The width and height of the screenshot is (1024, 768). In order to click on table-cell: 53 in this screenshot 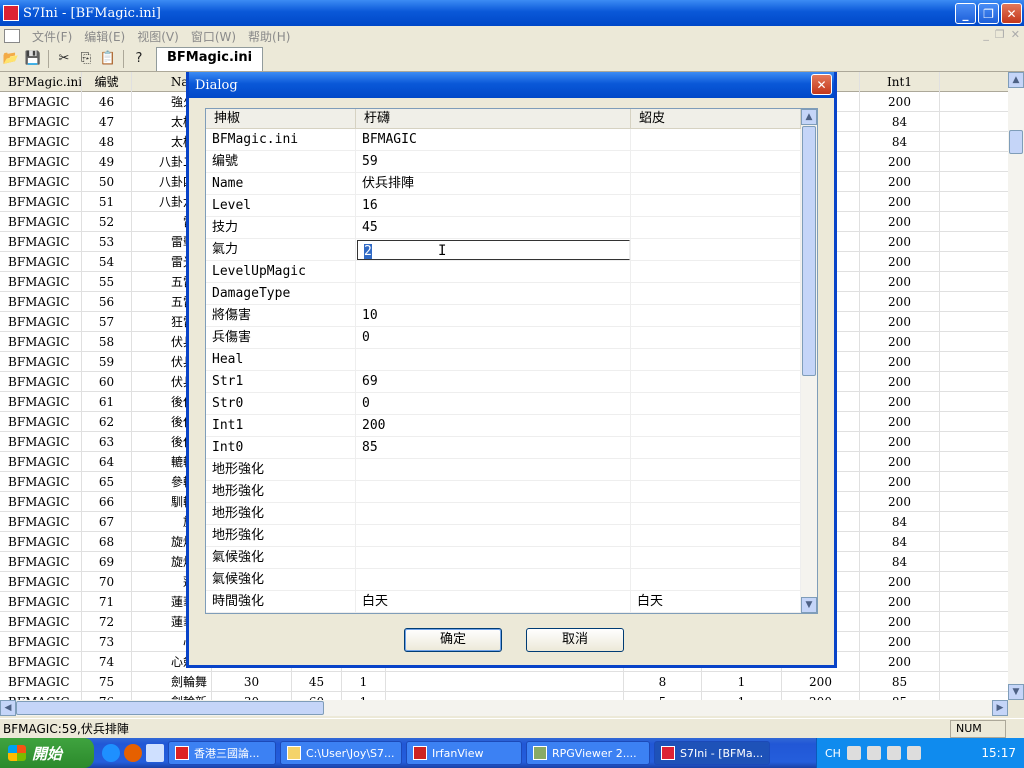, I will do `click(107, 241)`.